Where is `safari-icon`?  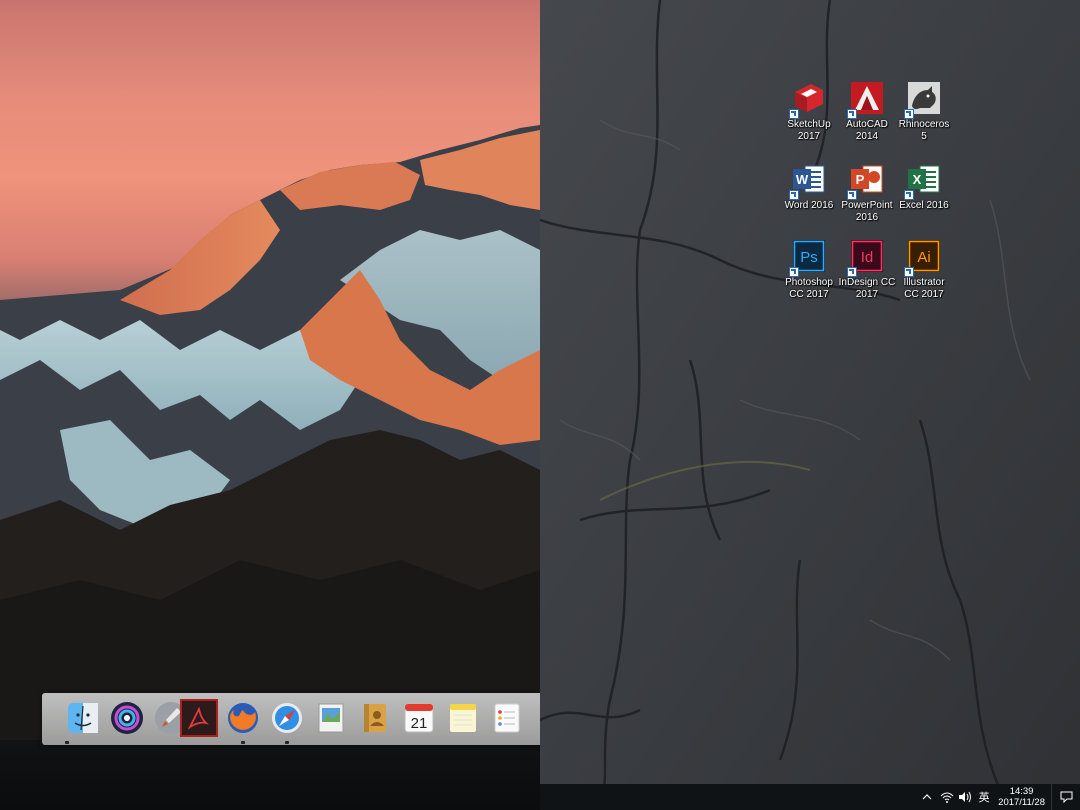
safari-icon is located at coordinates (287, 718).